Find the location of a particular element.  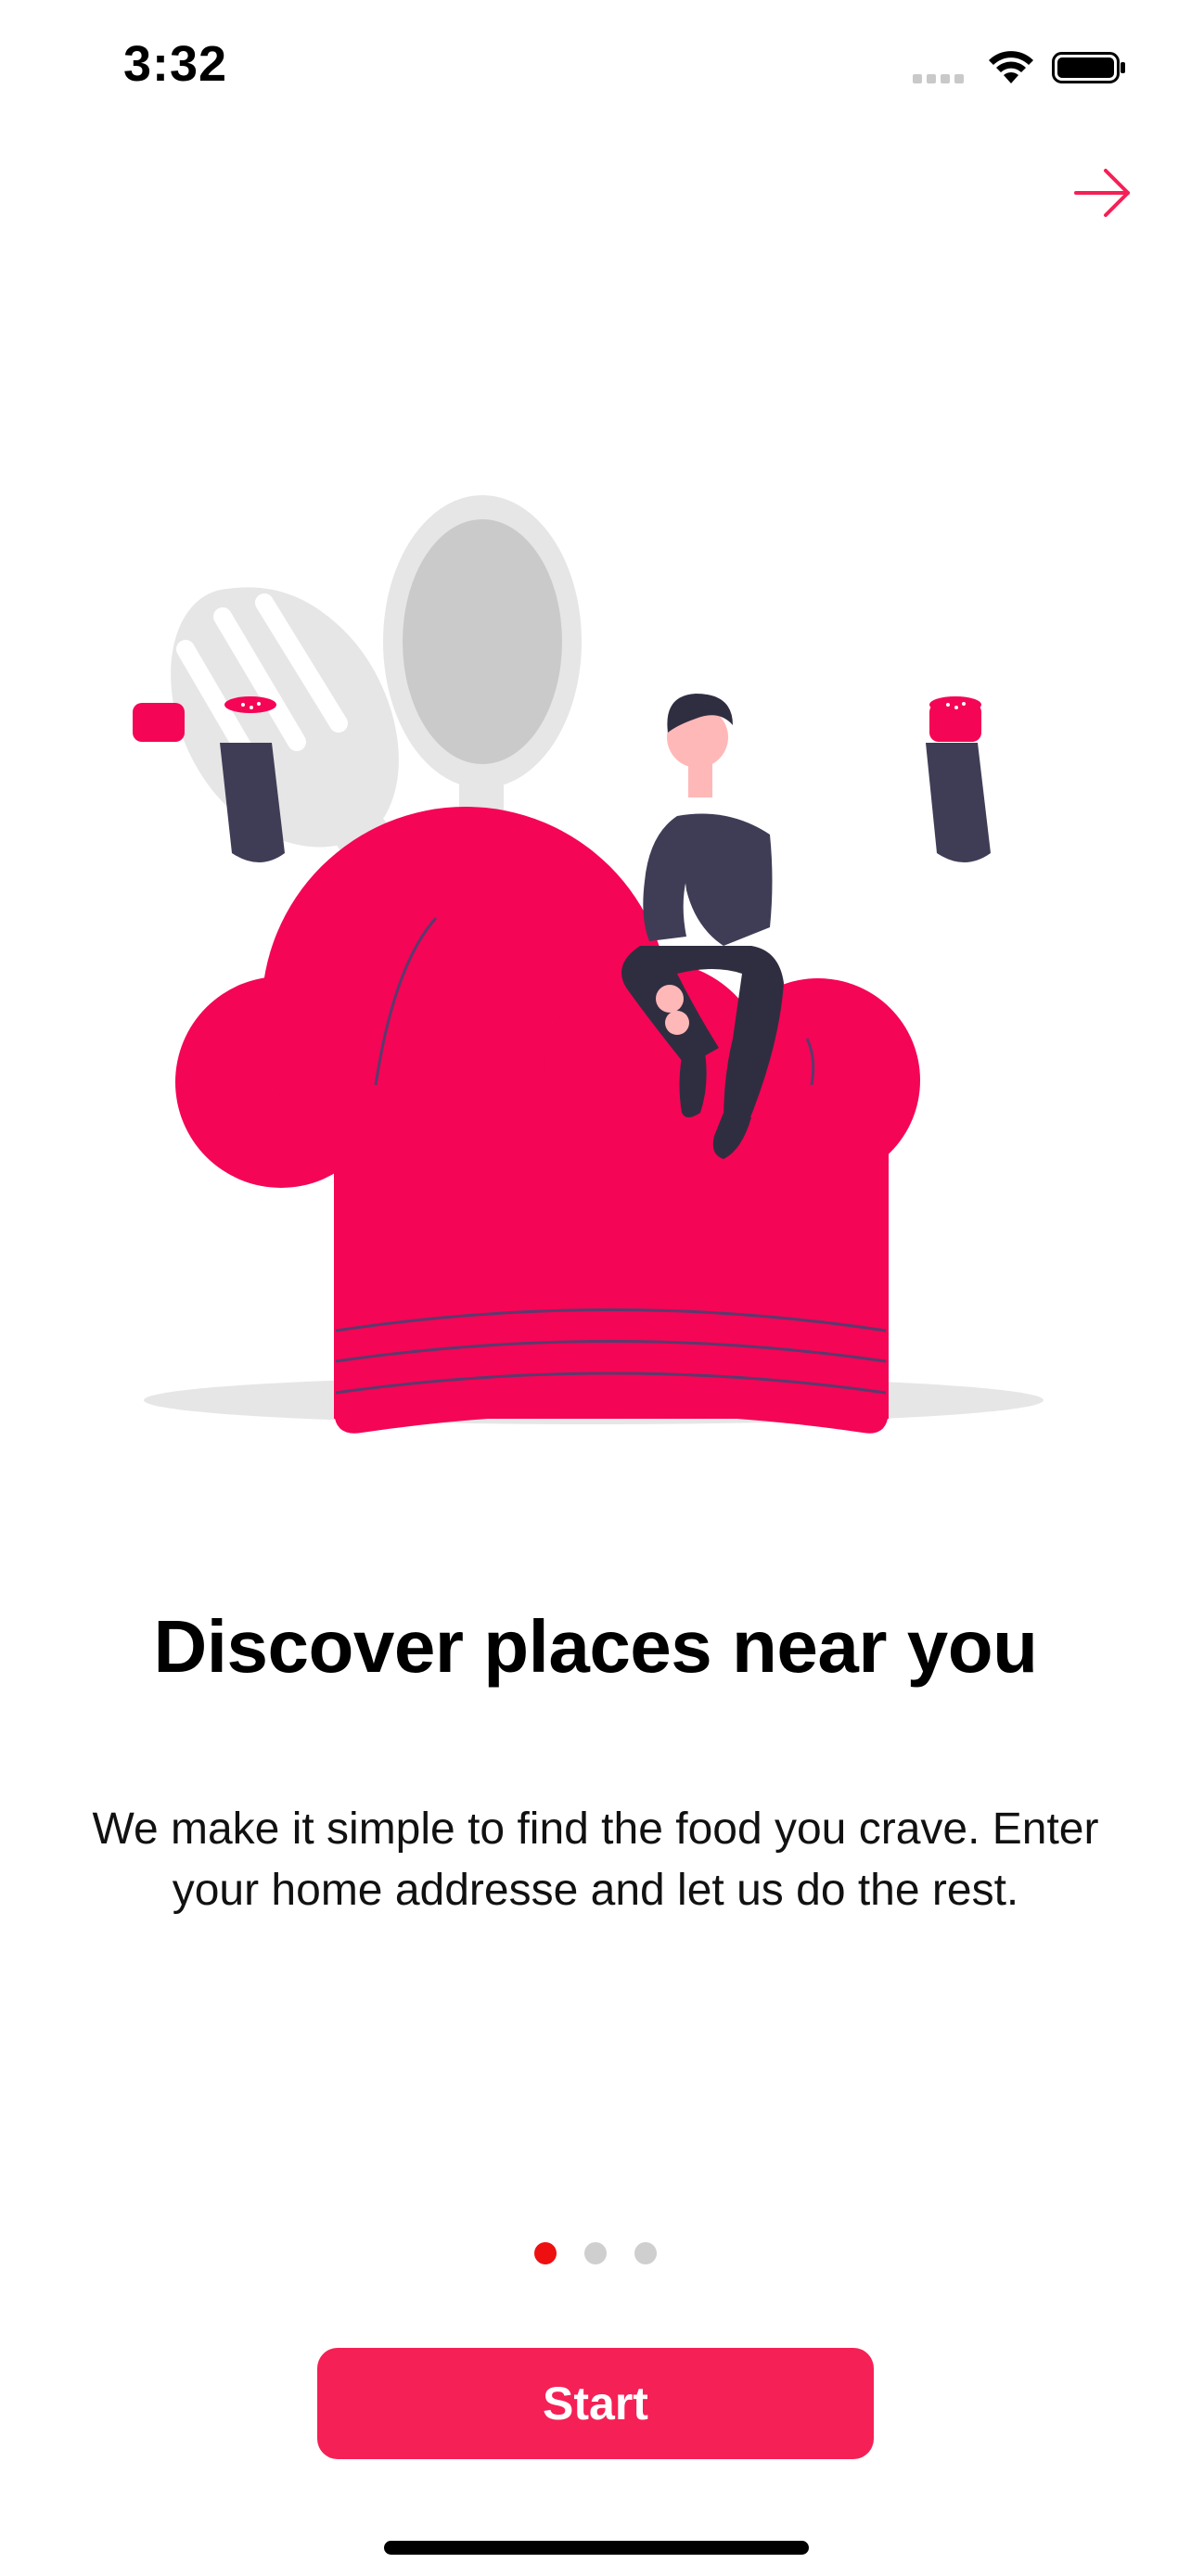

cellular-signal-icon is located at coordinates (938, 79).